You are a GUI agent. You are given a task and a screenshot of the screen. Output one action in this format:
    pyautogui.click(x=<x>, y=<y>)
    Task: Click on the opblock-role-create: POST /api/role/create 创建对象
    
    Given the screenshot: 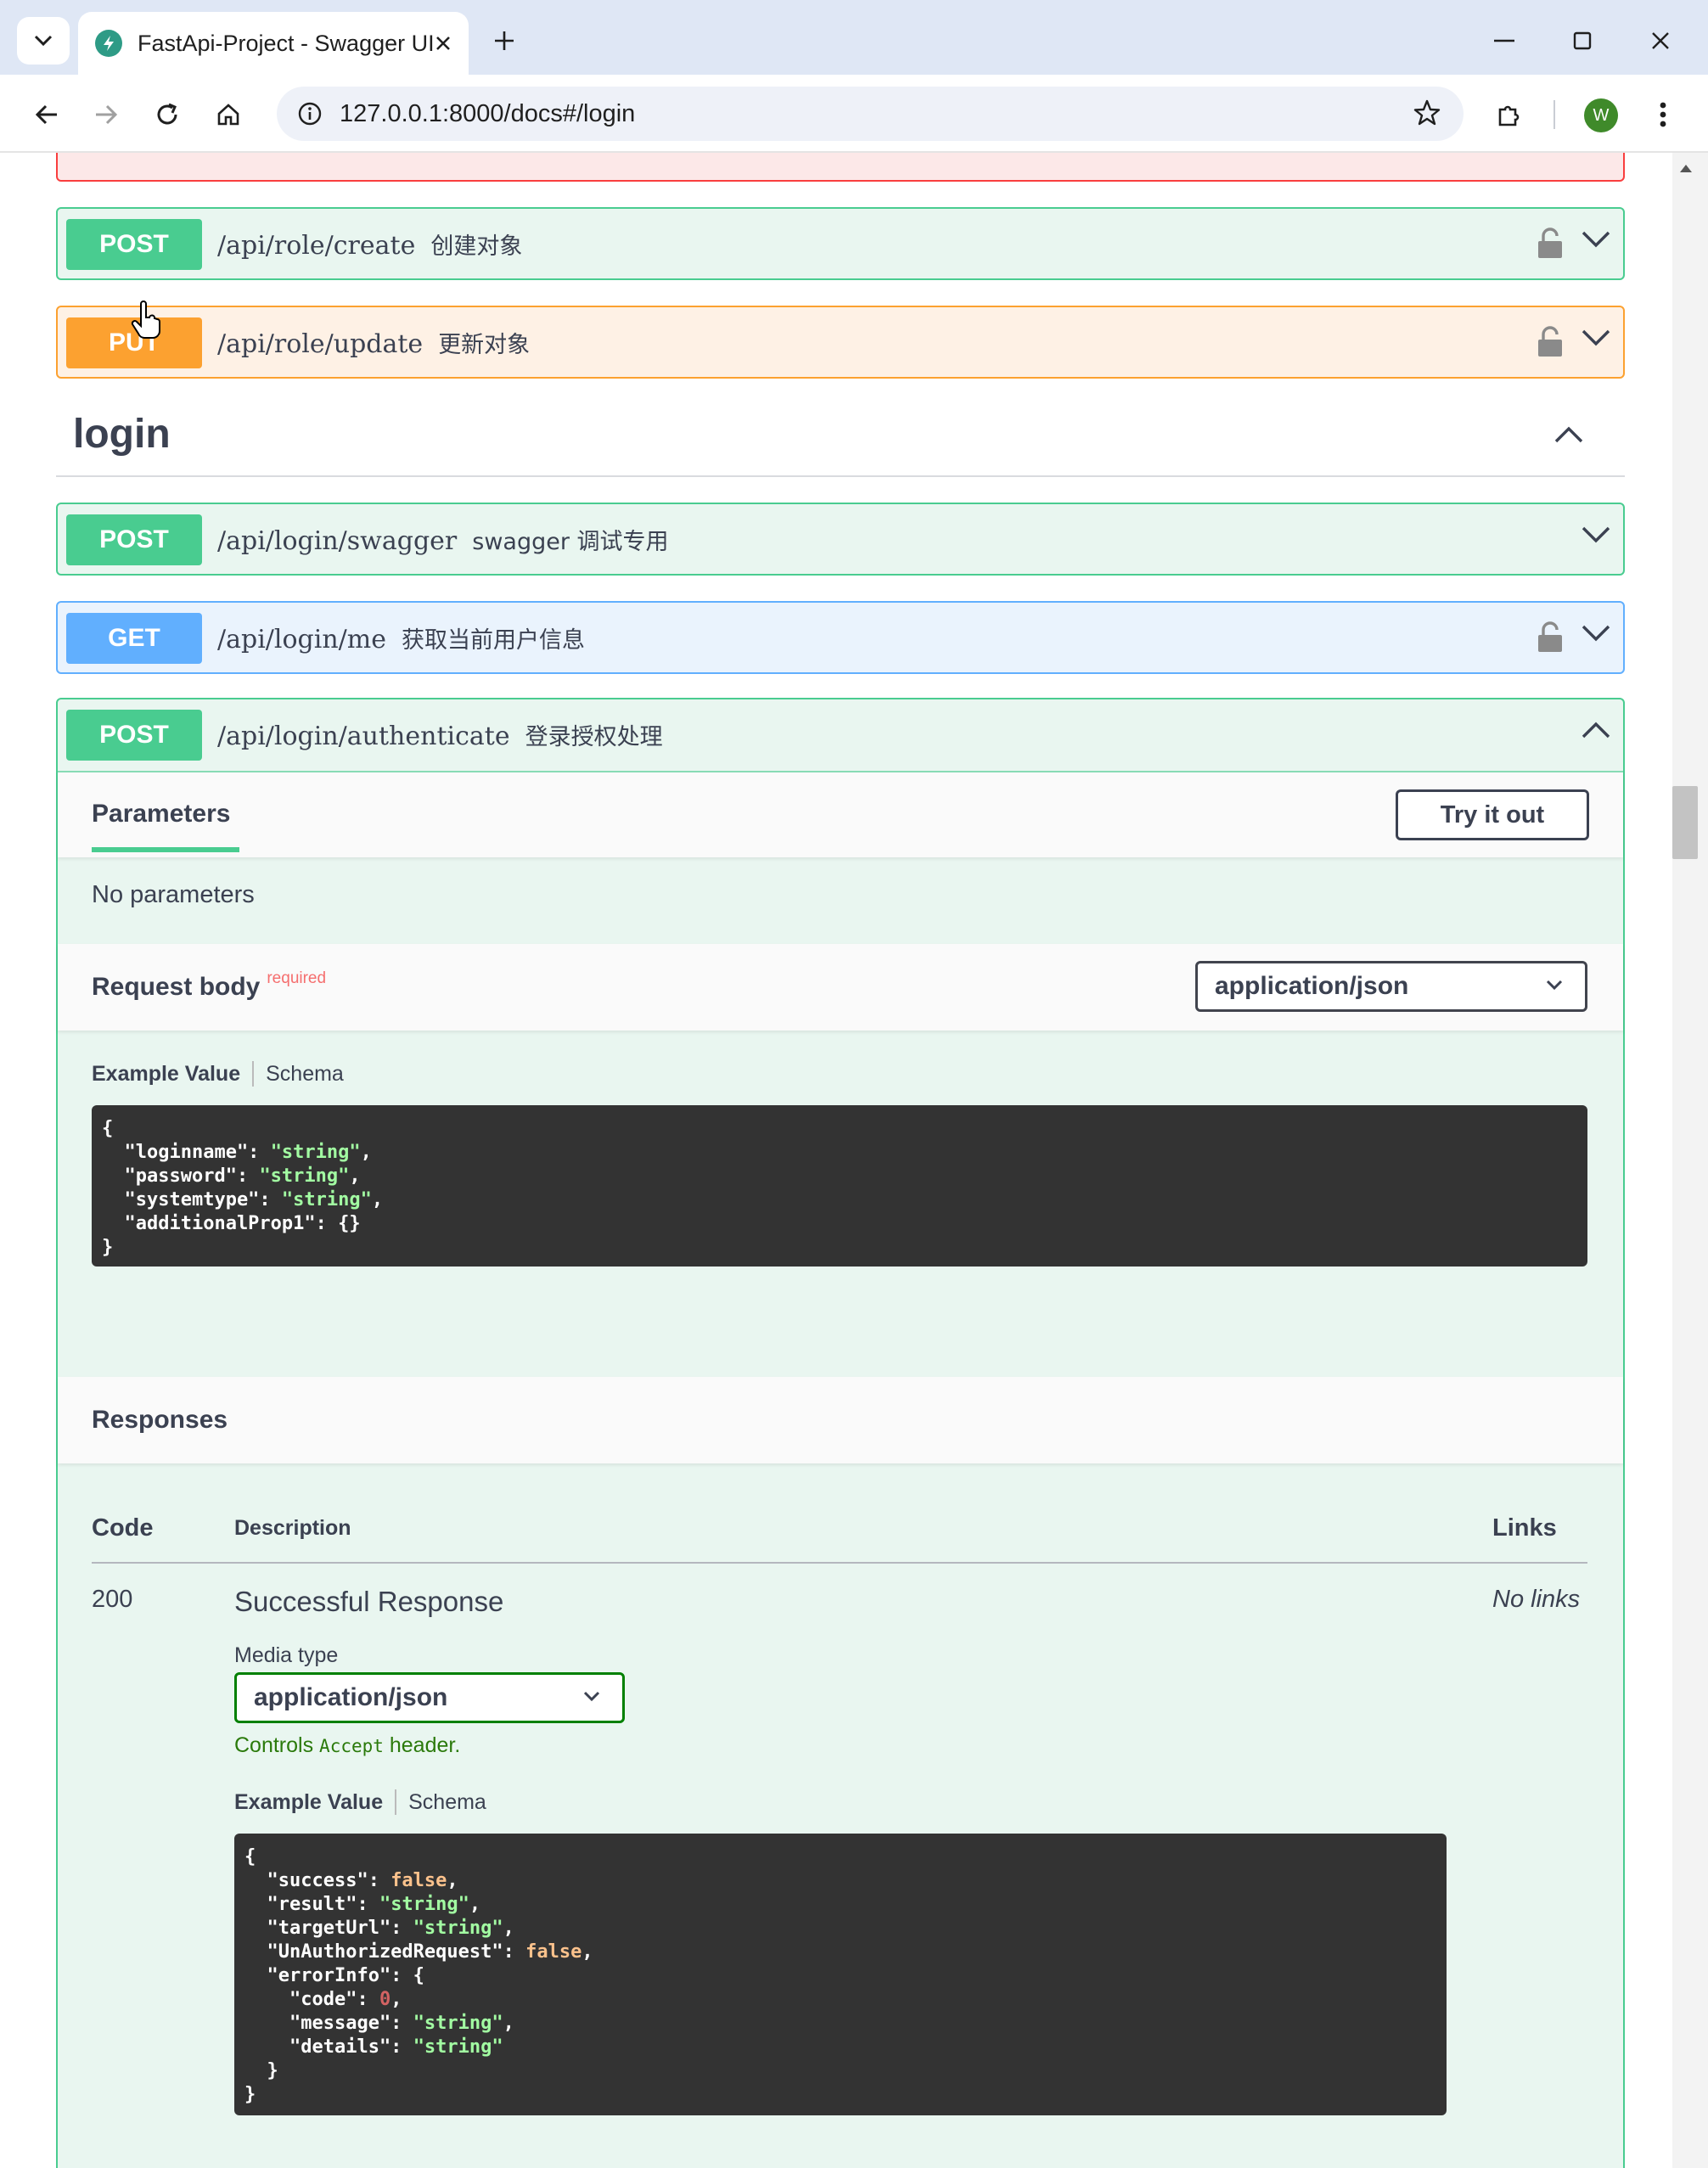 What is the action you would take?
    pyautogui.click(x=840, y=243)
    